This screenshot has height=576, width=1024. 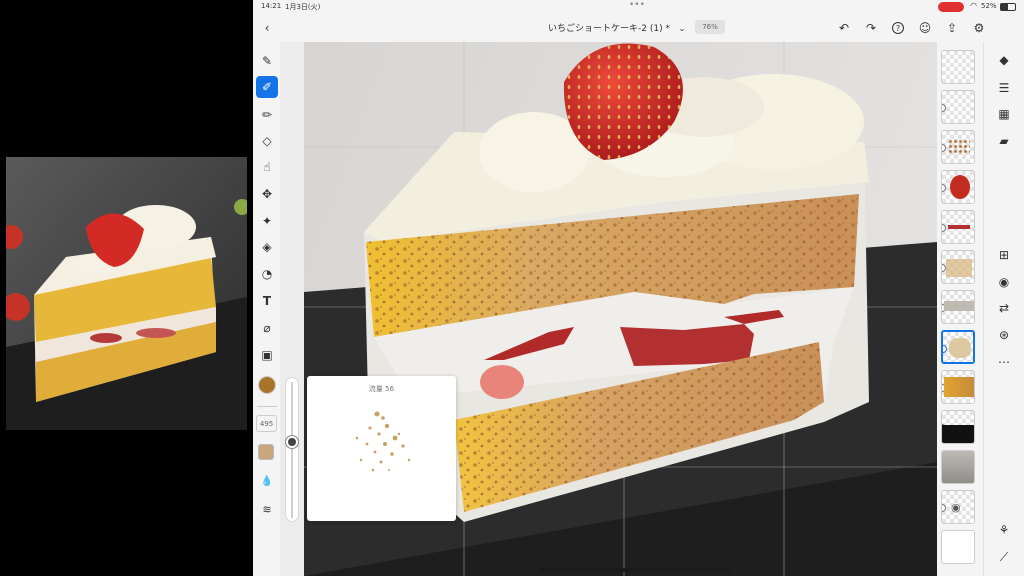 I want to click on help-icon: ?, so click(x=898, y=28).